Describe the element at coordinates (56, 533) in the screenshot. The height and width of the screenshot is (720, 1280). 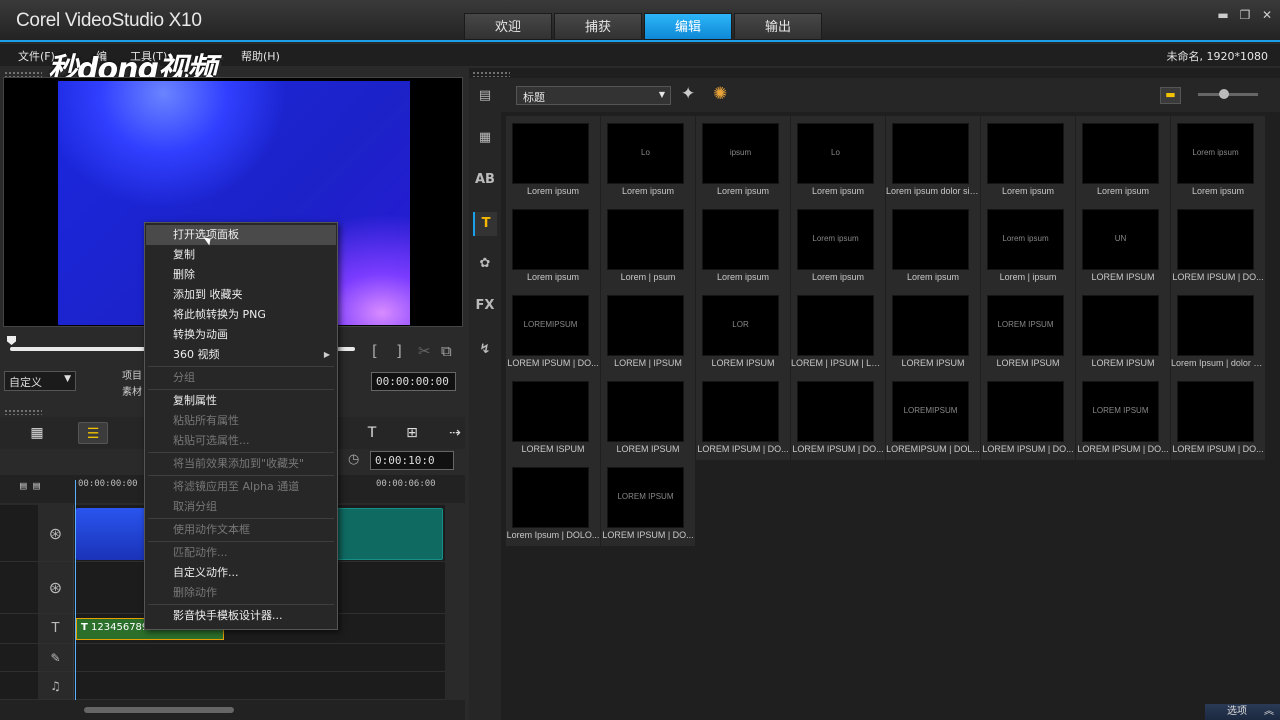
I see `video-track-icon: ⊛` at that location.